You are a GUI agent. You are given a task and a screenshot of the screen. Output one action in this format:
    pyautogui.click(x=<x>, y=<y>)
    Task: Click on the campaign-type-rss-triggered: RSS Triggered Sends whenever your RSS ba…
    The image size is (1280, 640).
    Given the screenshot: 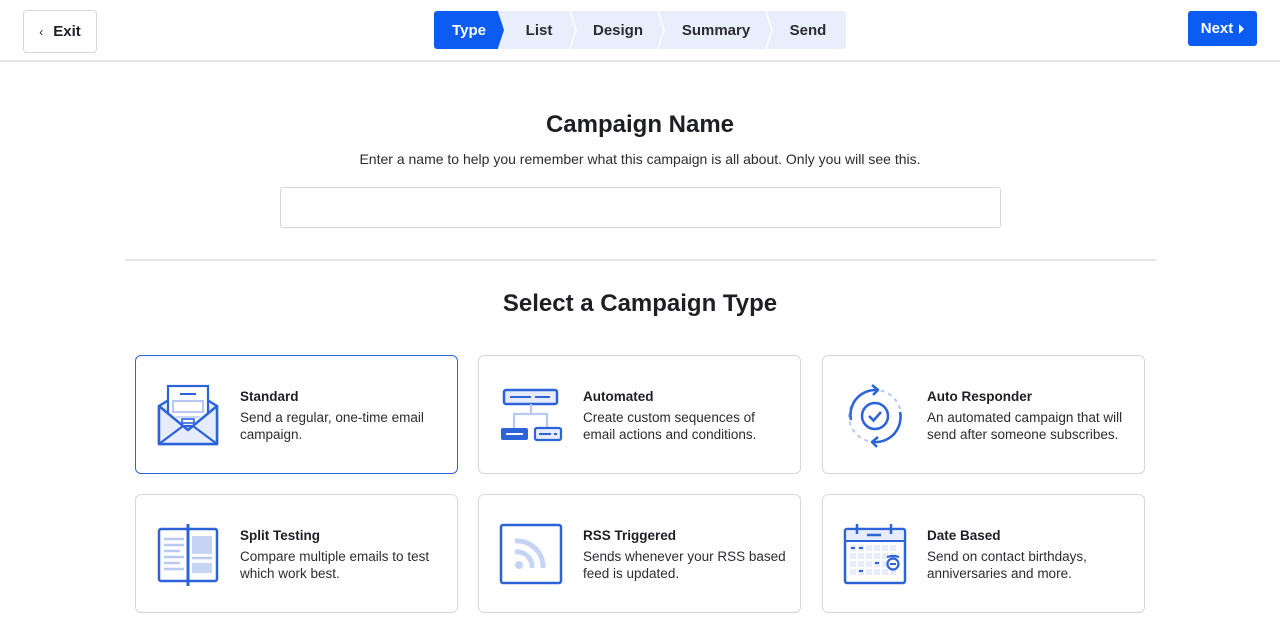 What is the action you would take?
    pyautogui.click(x=639, y=553)
    